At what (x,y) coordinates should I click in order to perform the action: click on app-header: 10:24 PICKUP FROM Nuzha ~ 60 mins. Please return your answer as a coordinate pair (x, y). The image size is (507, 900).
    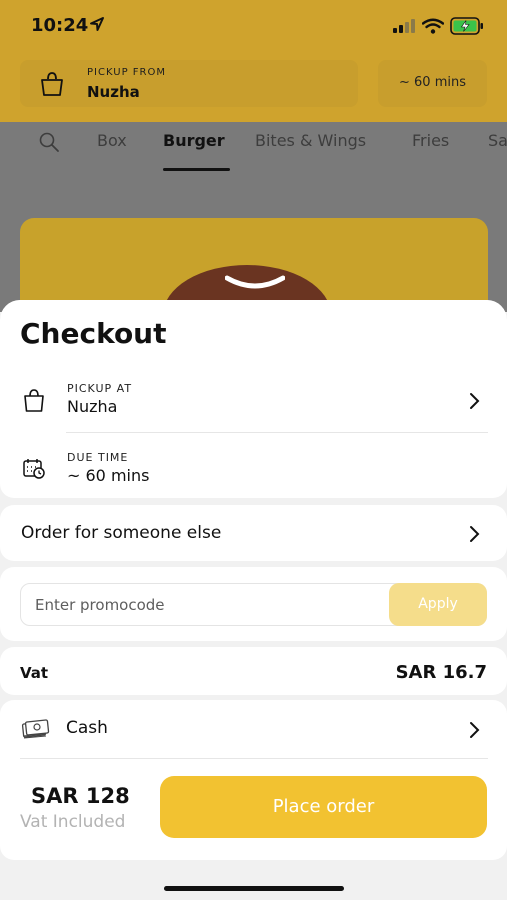
    Looking at the image, I should click on (253, 61).